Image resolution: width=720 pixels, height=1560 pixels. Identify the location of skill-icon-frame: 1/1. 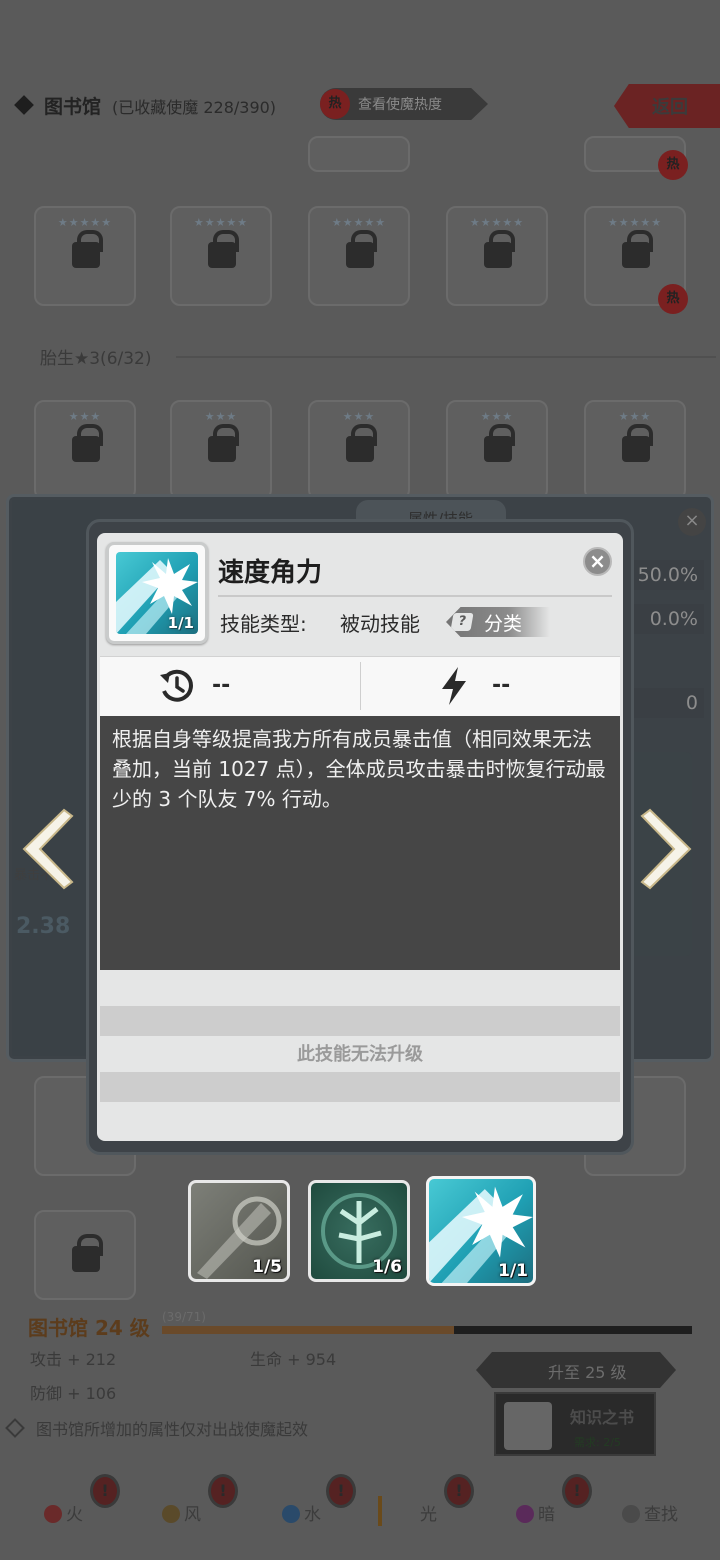
(157, 593).